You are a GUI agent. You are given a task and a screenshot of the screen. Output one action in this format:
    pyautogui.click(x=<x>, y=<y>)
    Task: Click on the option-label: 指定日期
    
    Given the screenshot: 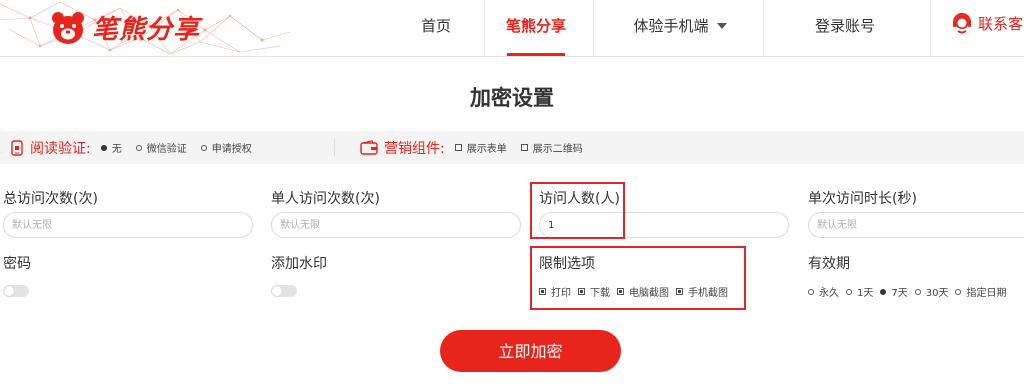 What is the action you would take?
    pyautogui.click(x=986, y=293)
    